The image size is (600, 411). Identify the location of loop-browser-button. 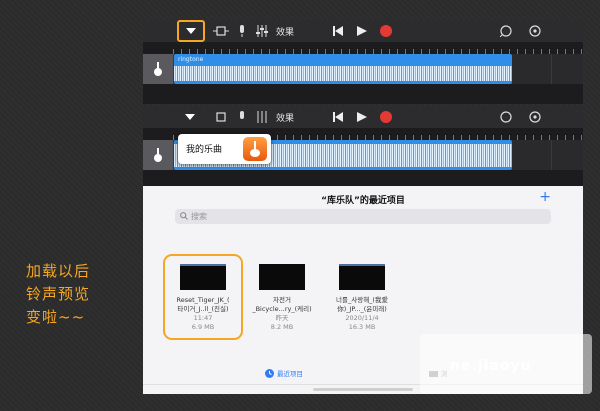
(506, 31).